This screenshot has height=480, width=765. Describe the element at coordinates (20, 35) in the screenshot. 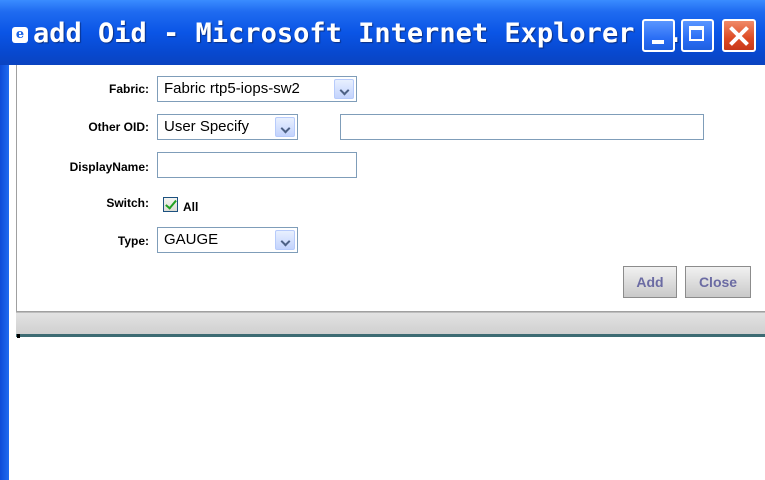

I see `ie-icon: e` at that location.